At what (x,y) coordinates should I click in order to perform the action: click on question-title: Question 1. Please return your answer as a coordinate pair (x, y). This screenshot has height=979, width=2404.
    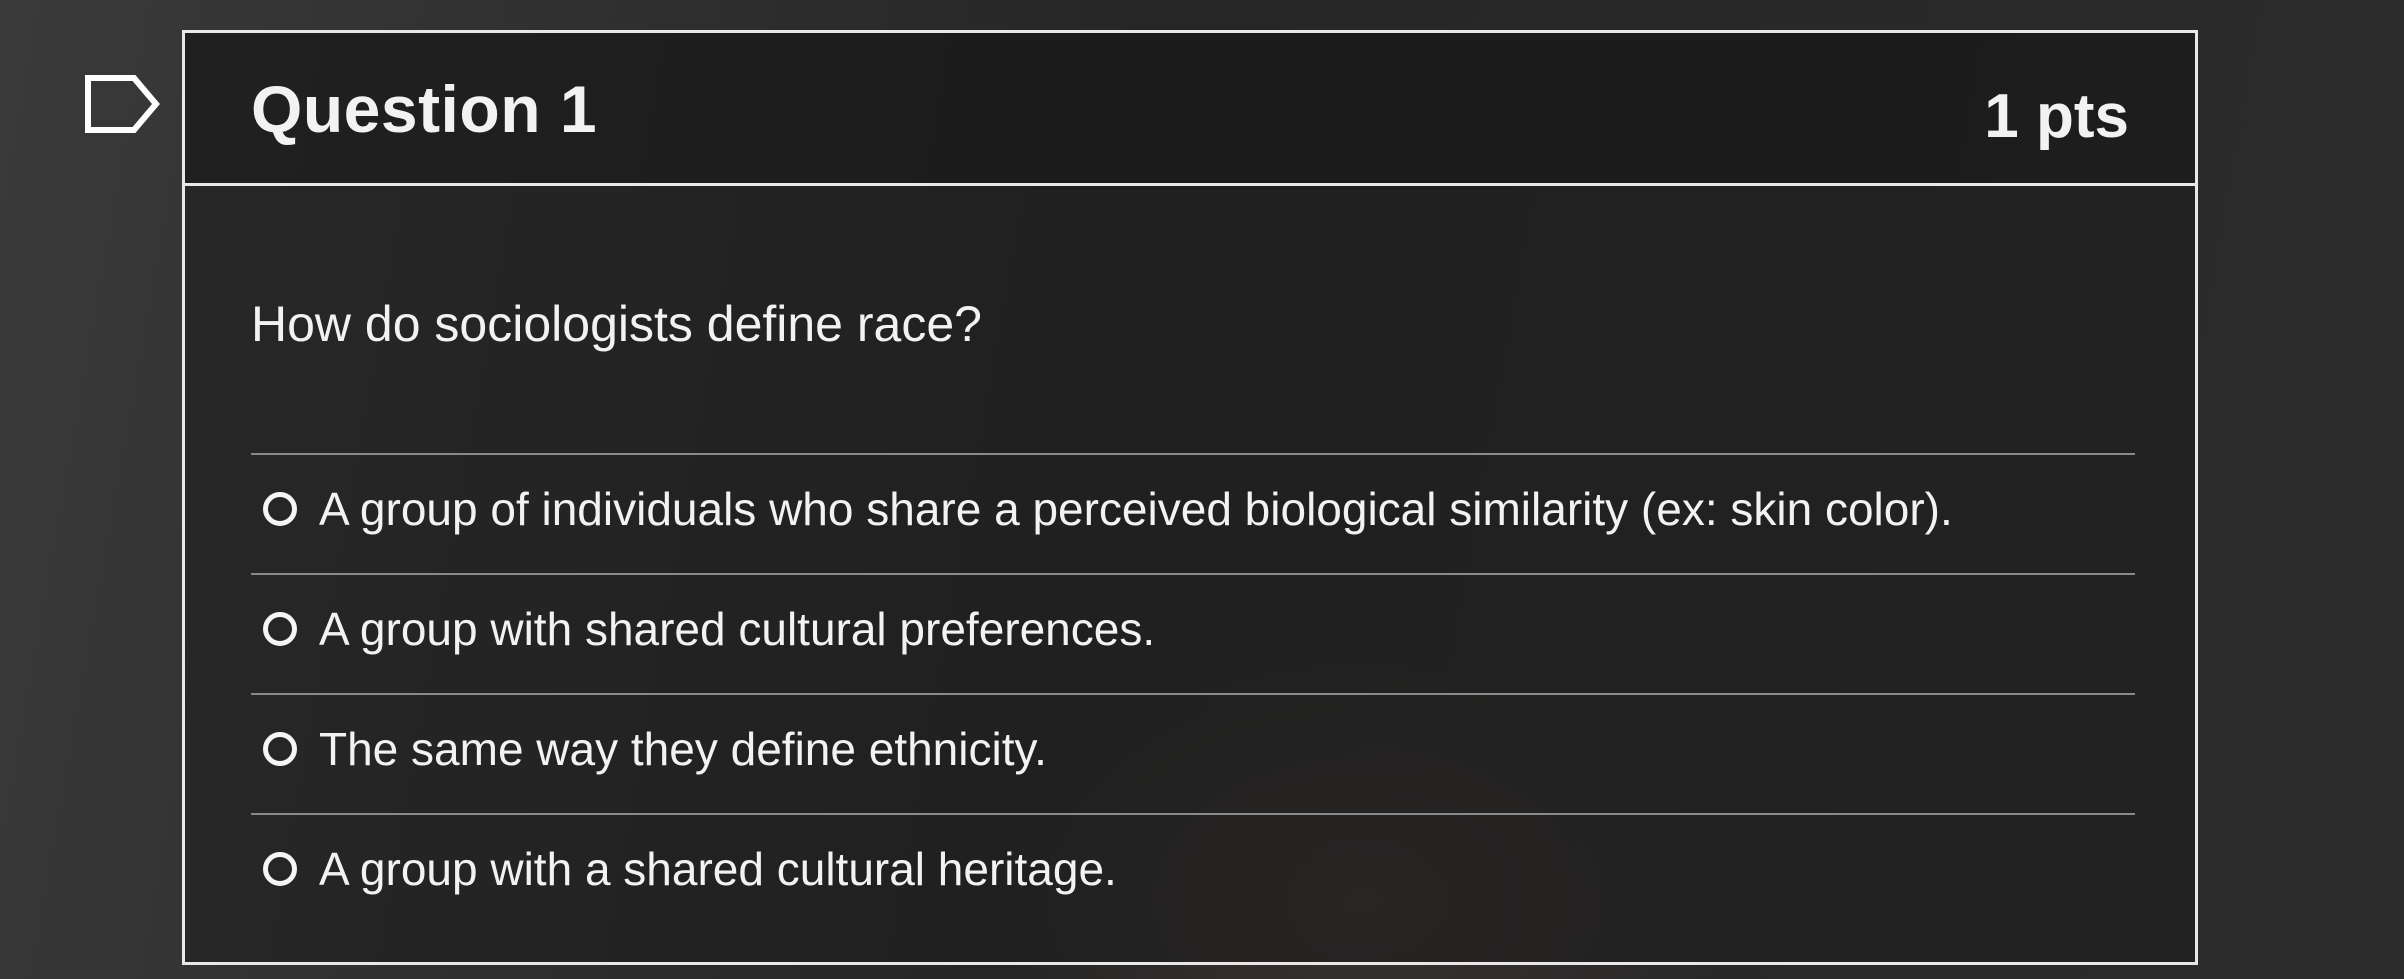
    Looking at the image, I should click on (424, 109).